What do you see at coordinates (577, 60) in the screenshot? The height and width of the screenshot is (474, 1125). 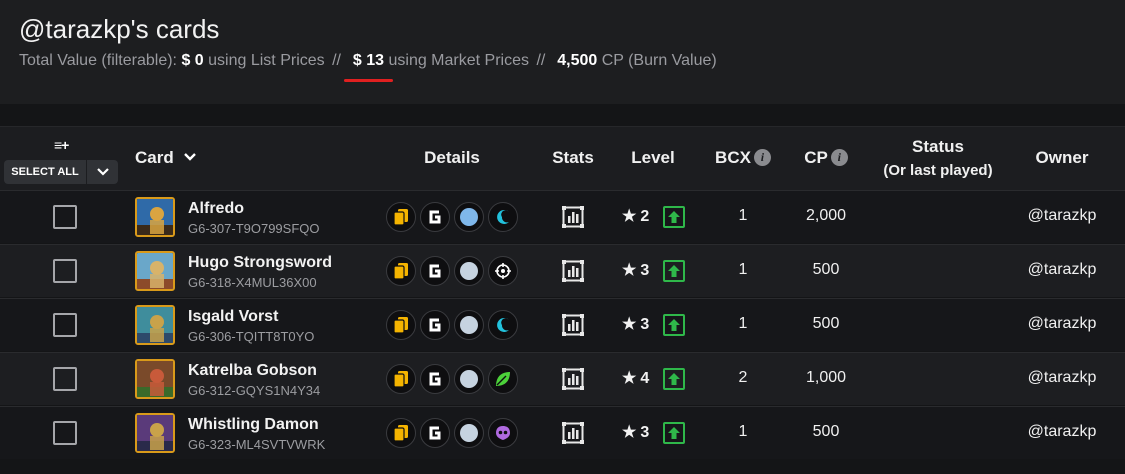 I see `cp-total-value: 4,500` at bounding box center [577, 60].